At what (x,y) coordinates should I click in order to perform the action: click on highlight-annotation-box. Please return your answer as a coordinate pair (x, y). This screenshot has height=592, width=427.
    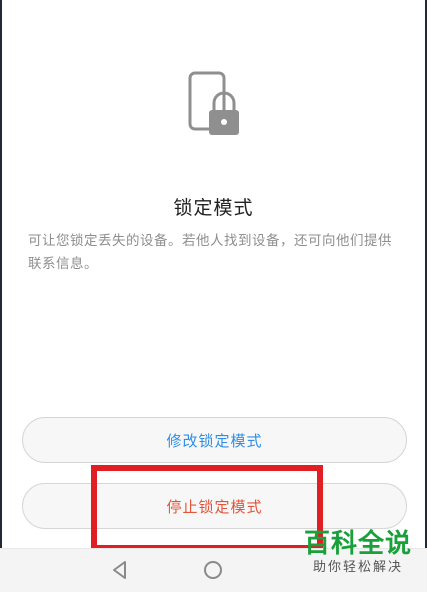
    Looking at the image, I should click on (207, 508).